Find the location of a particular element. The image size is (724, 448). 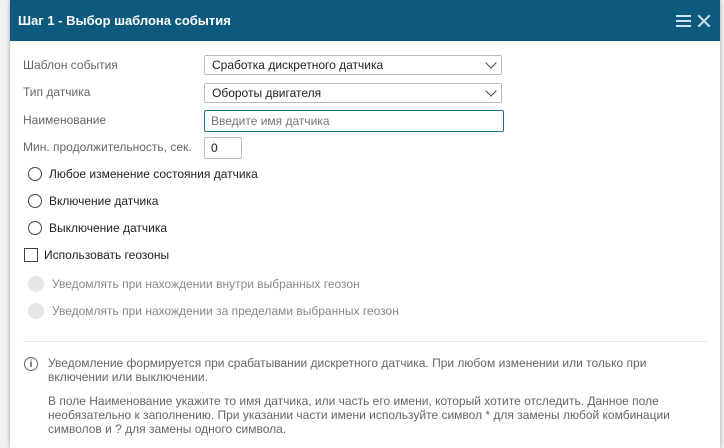

radio-turn-on: Включение датчика is located at coordinates (93, 201).